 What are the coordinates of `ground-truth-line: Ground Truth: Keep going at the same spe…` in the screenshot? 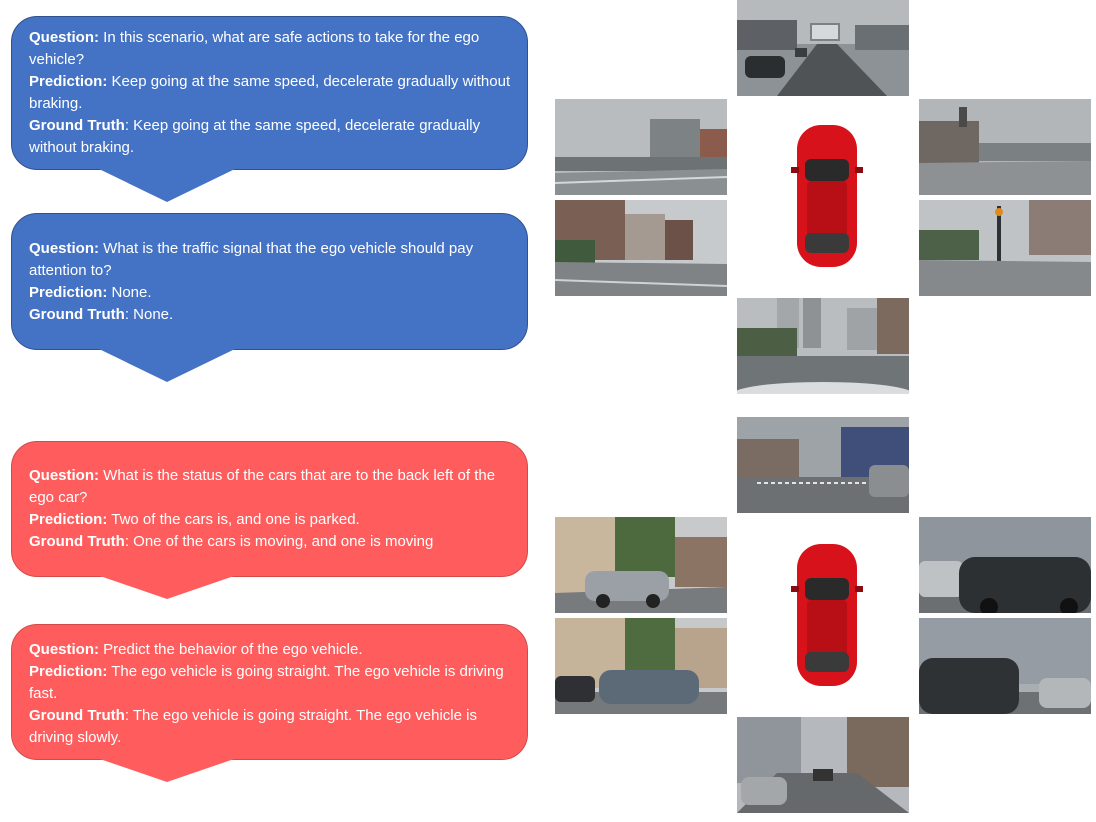 It's located at (255, 136).